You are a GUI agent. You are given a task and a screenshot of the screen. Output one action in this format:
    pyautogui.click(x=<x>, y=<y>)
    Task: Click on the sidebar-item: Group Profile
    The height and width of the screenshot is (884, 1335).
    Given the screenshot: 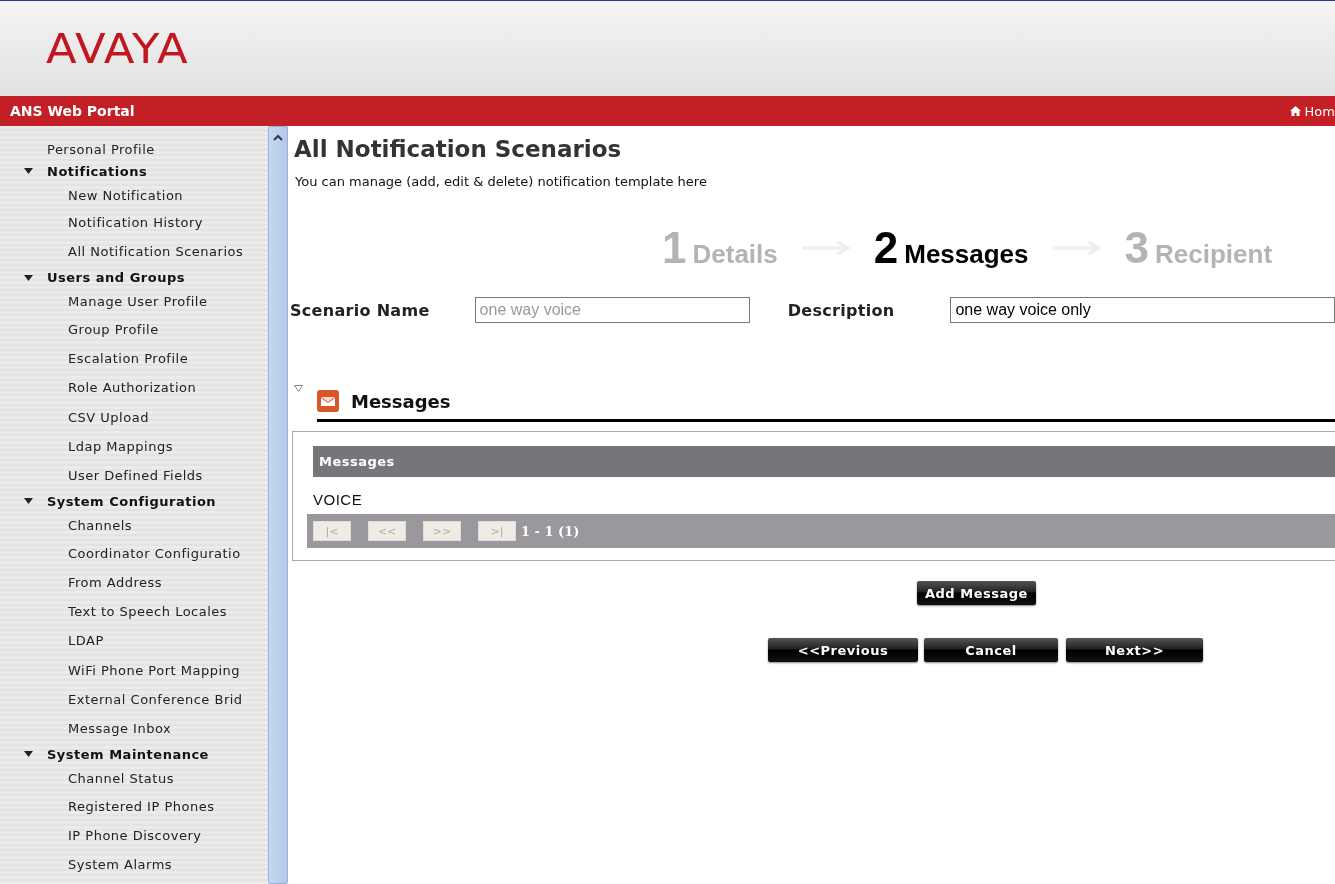 What is the action you would take?
    pyautogui.click(x=134, y=329)
    